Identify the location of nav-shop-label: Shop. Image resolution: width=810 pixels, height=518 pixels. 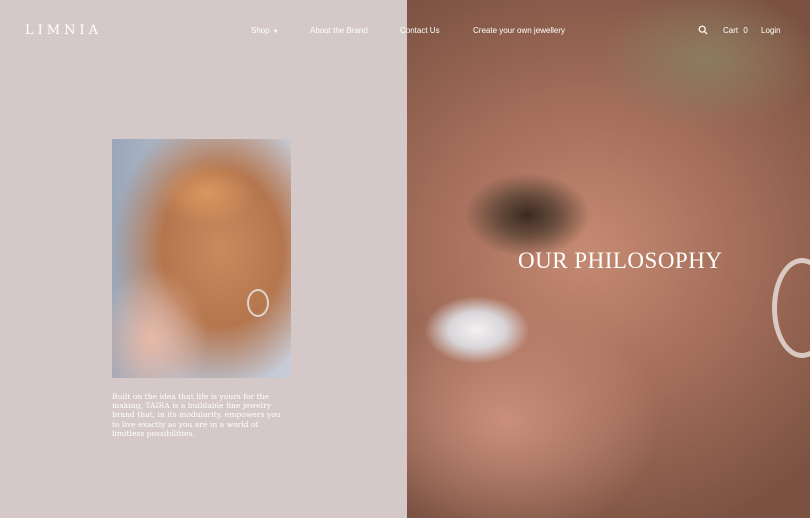
(260, 30).